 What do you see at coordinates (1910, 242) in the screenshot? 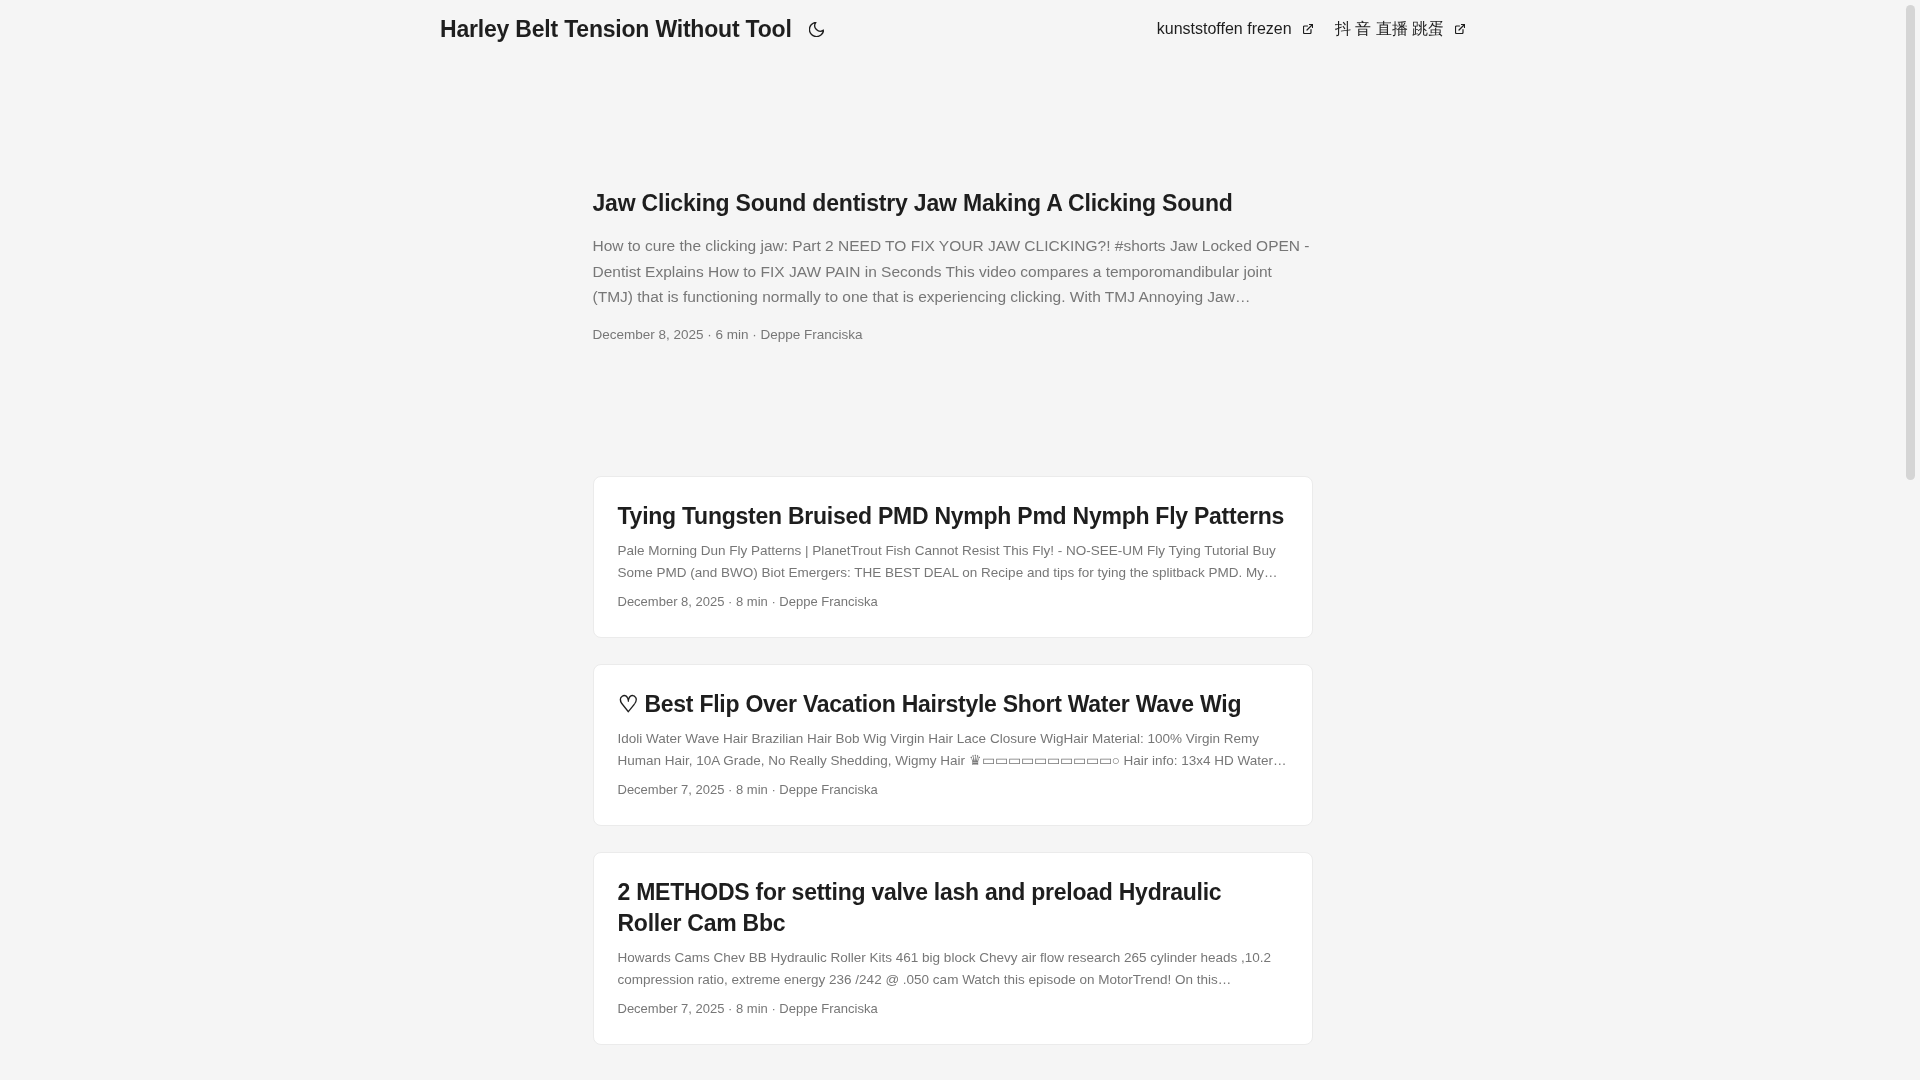
I see `scrollbar-thumb` at bounding box center [1910, 242].